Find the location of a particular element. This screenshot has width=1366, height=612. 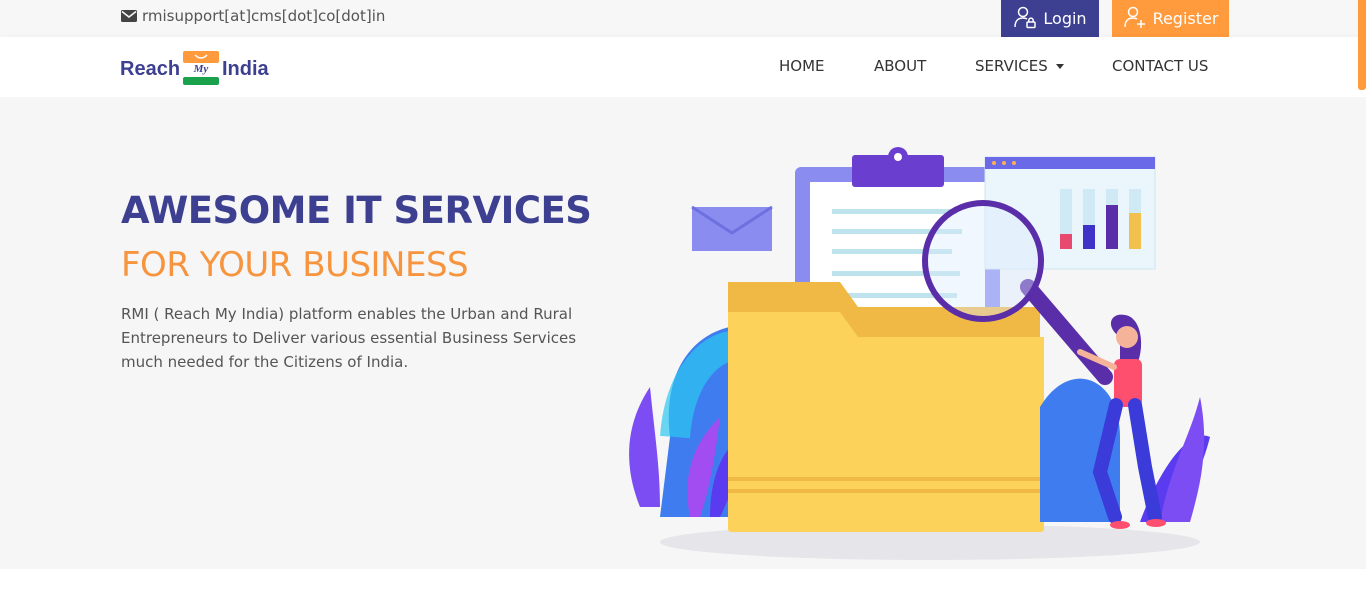

envelope-icon is located at coordinates (129, 16).